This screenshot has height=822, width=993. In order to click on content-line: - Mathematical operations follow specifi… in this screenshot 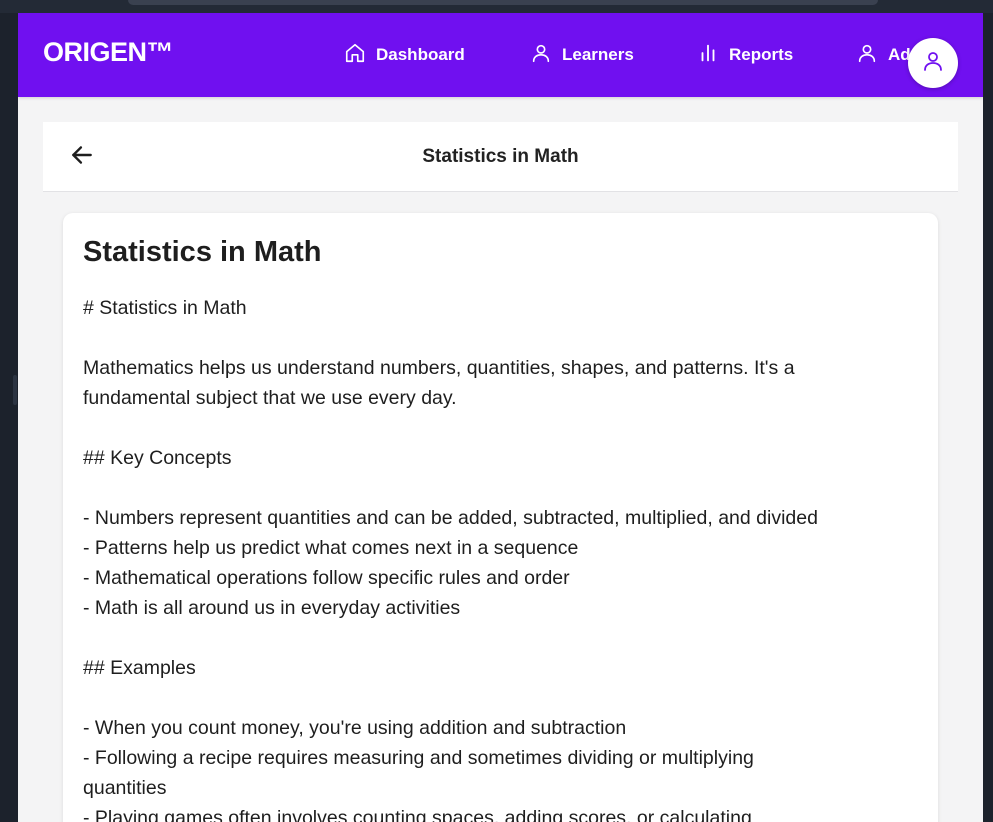, I will do `click(326, 578)`.